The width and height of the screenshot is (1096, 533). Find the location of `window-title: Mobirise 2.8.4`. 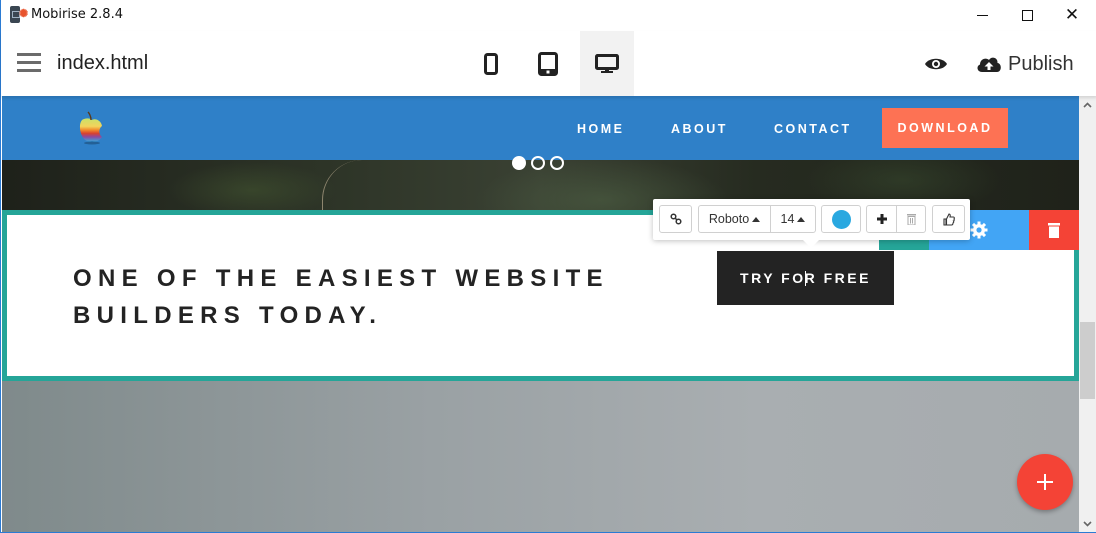

window-title: Mobirise 2.8.4 is located at coordinates (77, 14).